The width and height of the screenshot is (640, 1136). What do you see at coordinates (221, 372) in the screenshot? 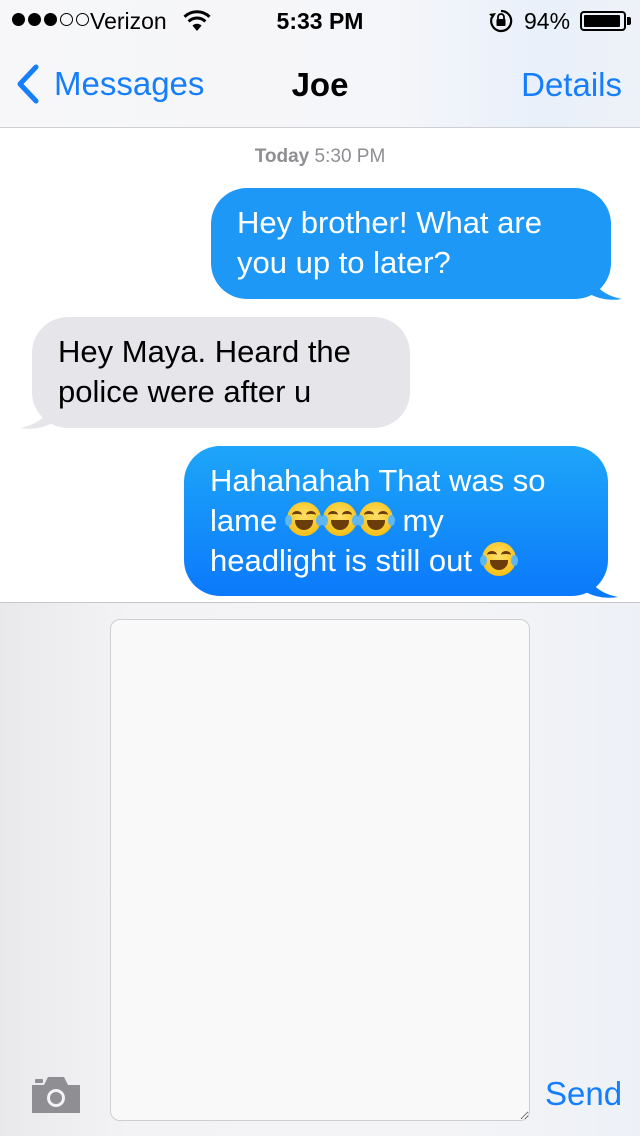
I see `message-bubble-incoming: Hey Maya. Heard the police were after u` at bounding box center [221, 372].